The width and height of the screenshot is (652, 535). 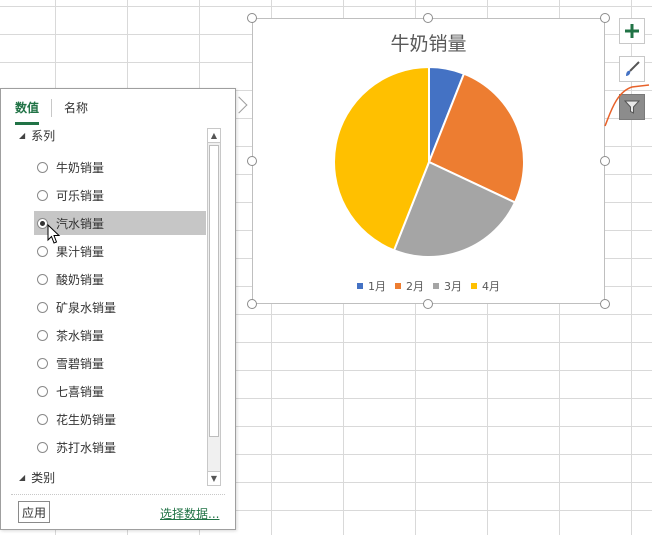 I want to click on series-option-yogurt: 酸奶销量, so click(x=120, y=279).